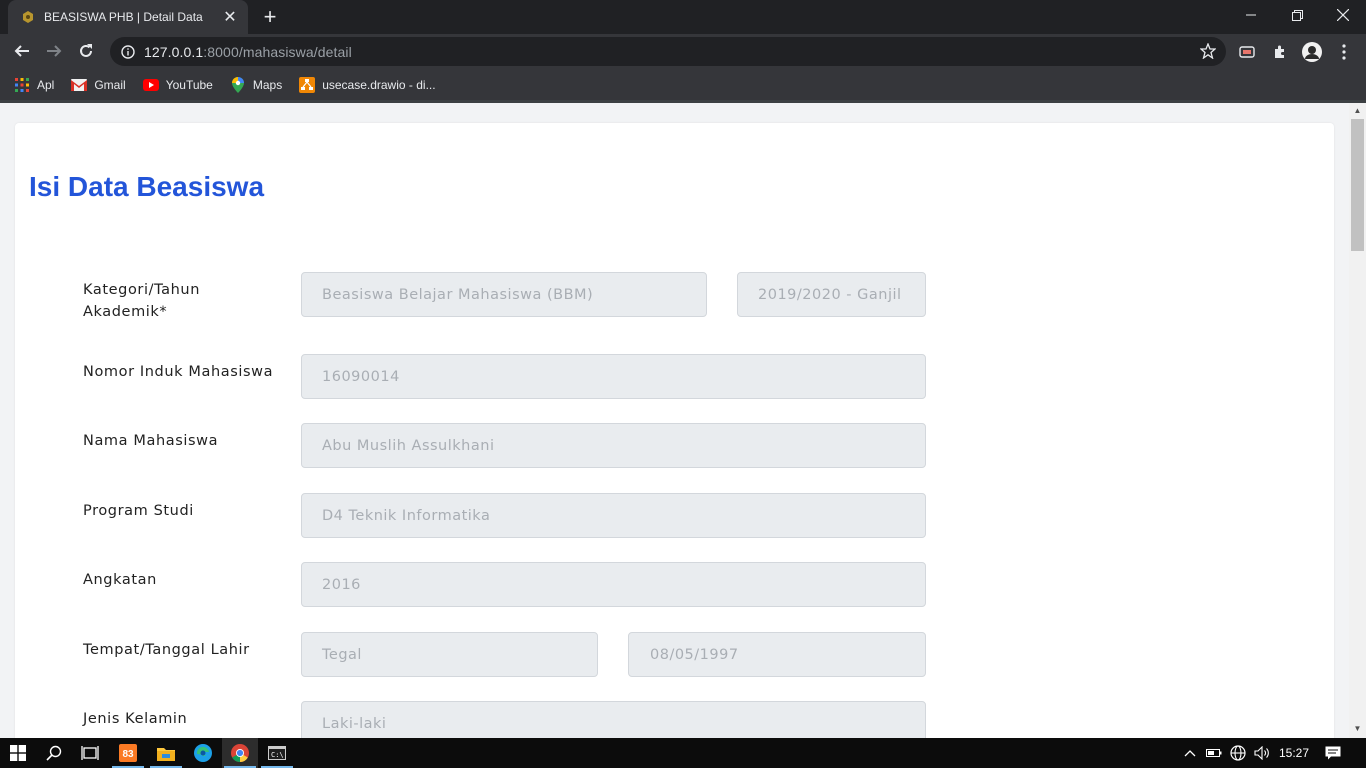  I want to click on more-menu-icon, so click(1344, 52).